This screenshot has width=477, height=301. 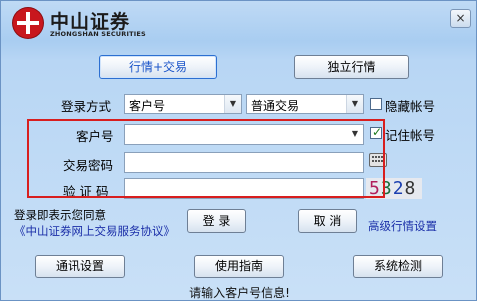 I want to click on close-button: ×, so click(x=460, y=18).